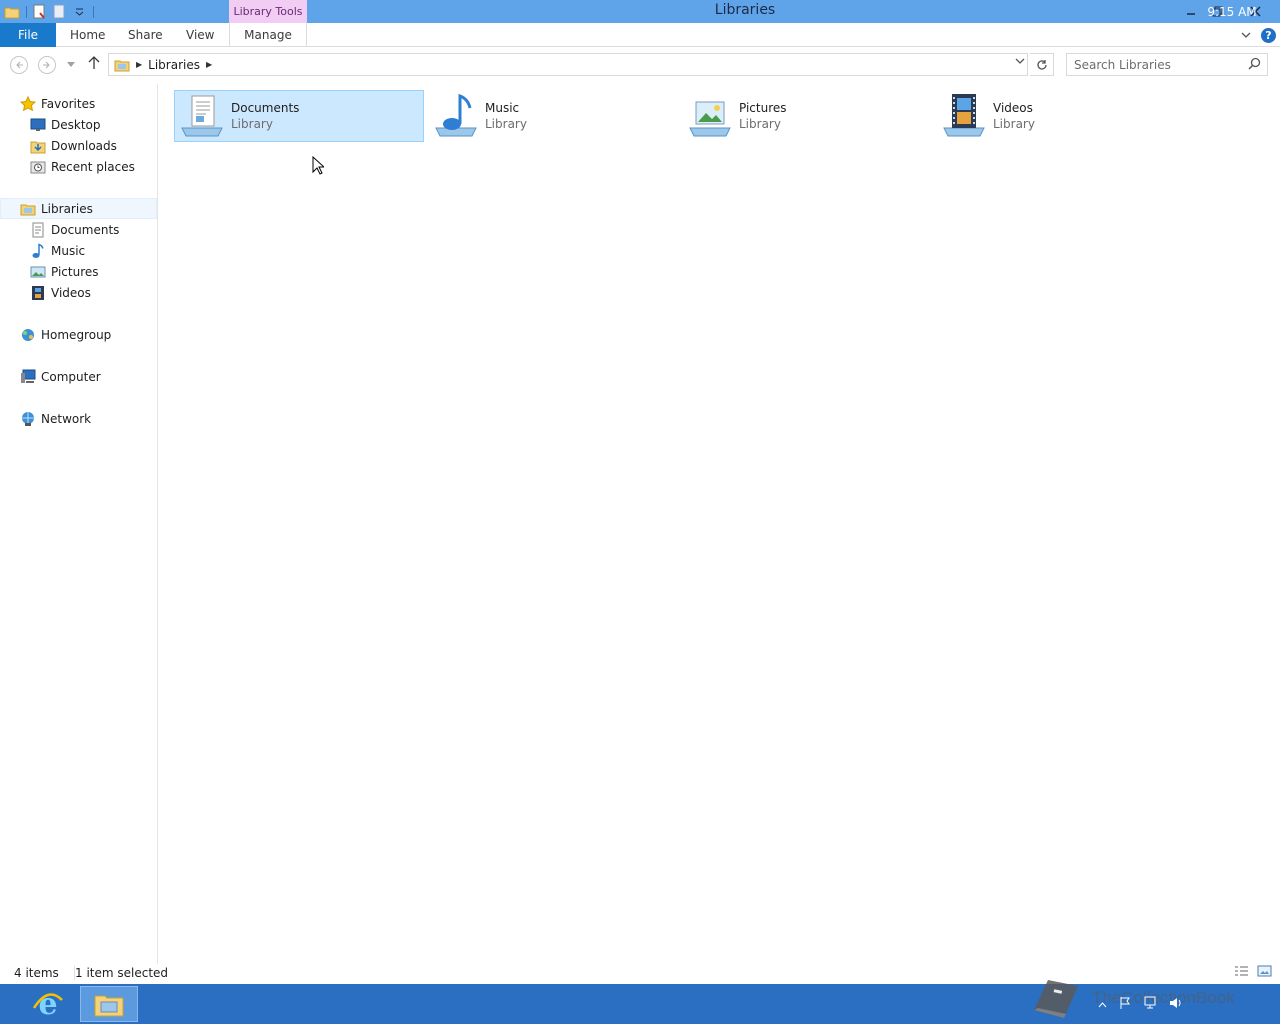 The image size is (1280, 1024). Describe the element at coordinates (109, 1004) in the screenshot. I see `file-explorer-icon` at that location.